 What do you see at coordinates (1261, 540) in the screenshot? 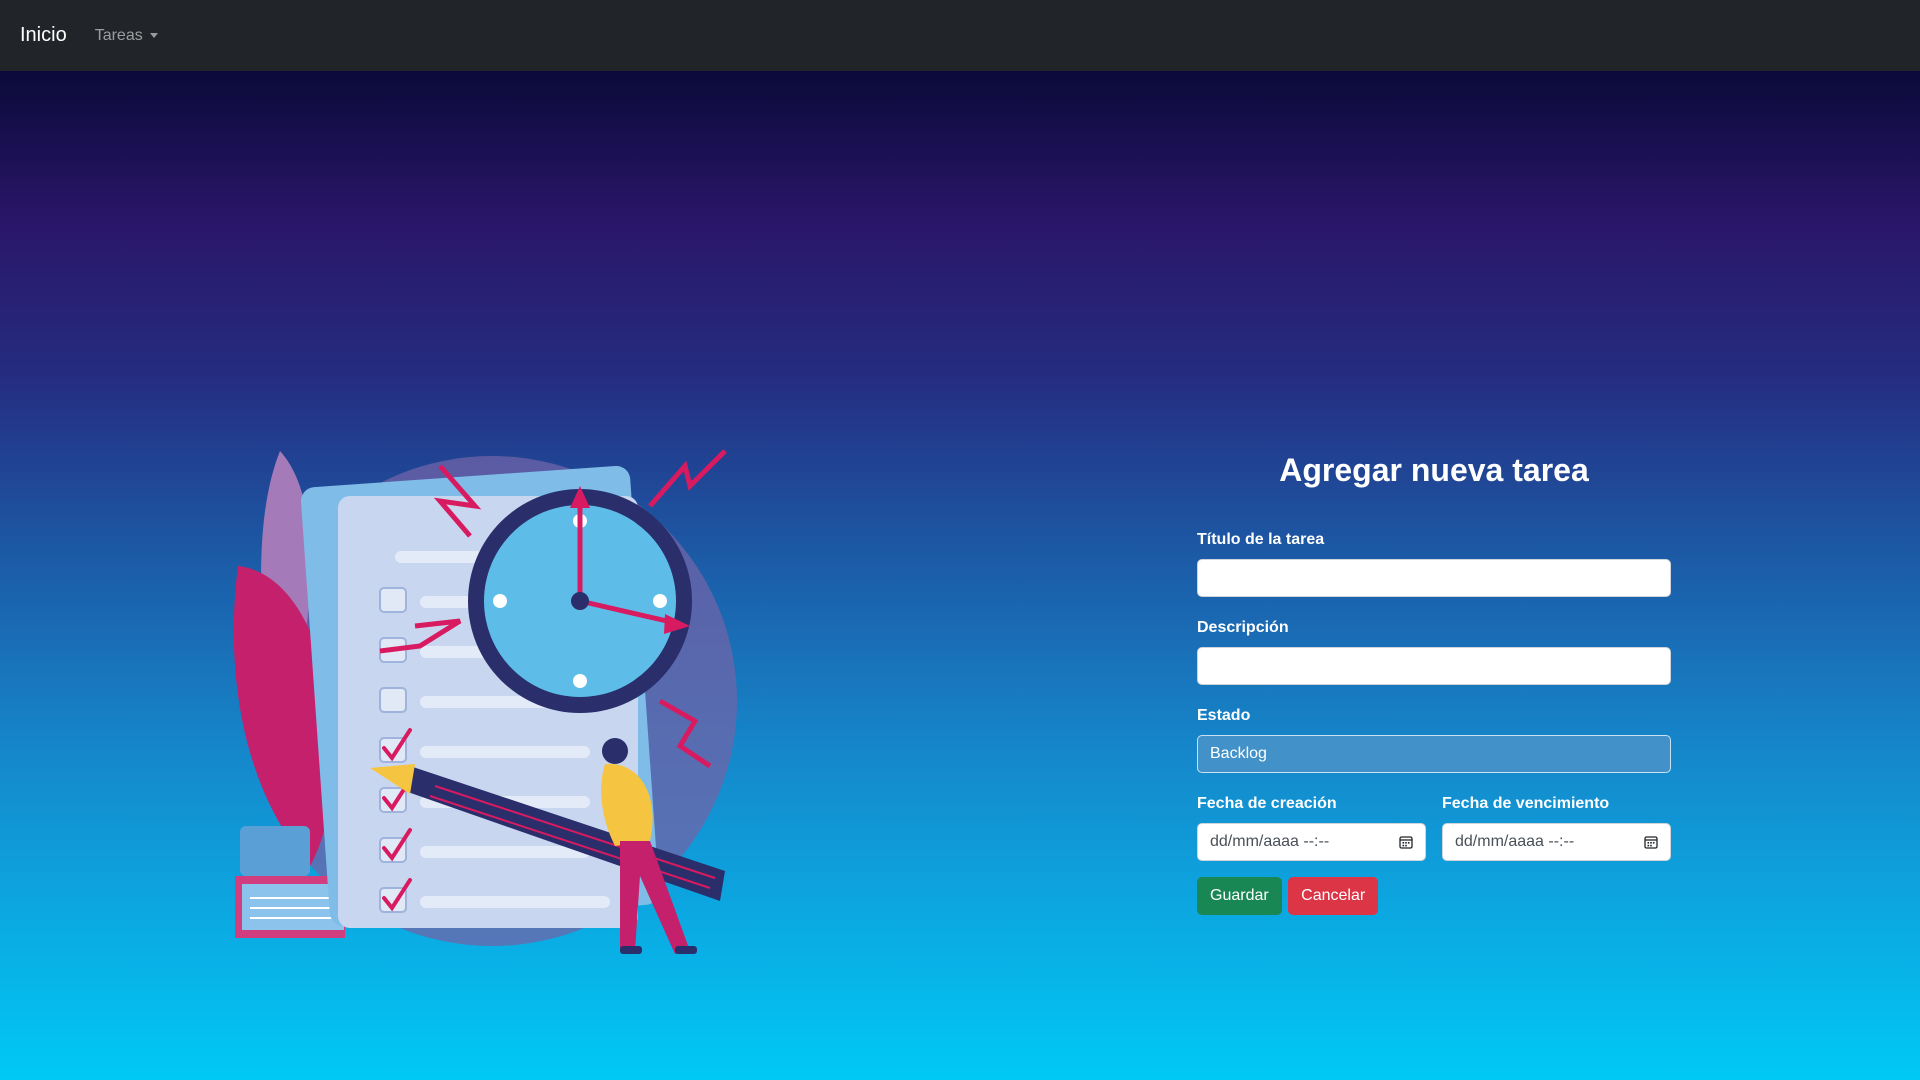
I see `task-title-label: Título de la tarea` at bounding box center [1261, 540].